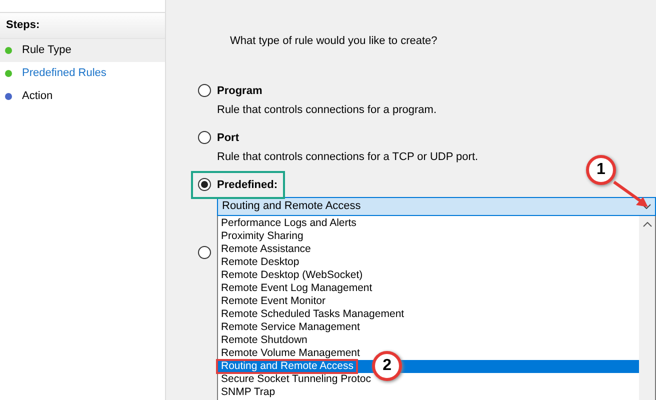  Describe the element at coordinates (64, 73) in the screenshot. I see `step-label: Predefined Rules` at that location.